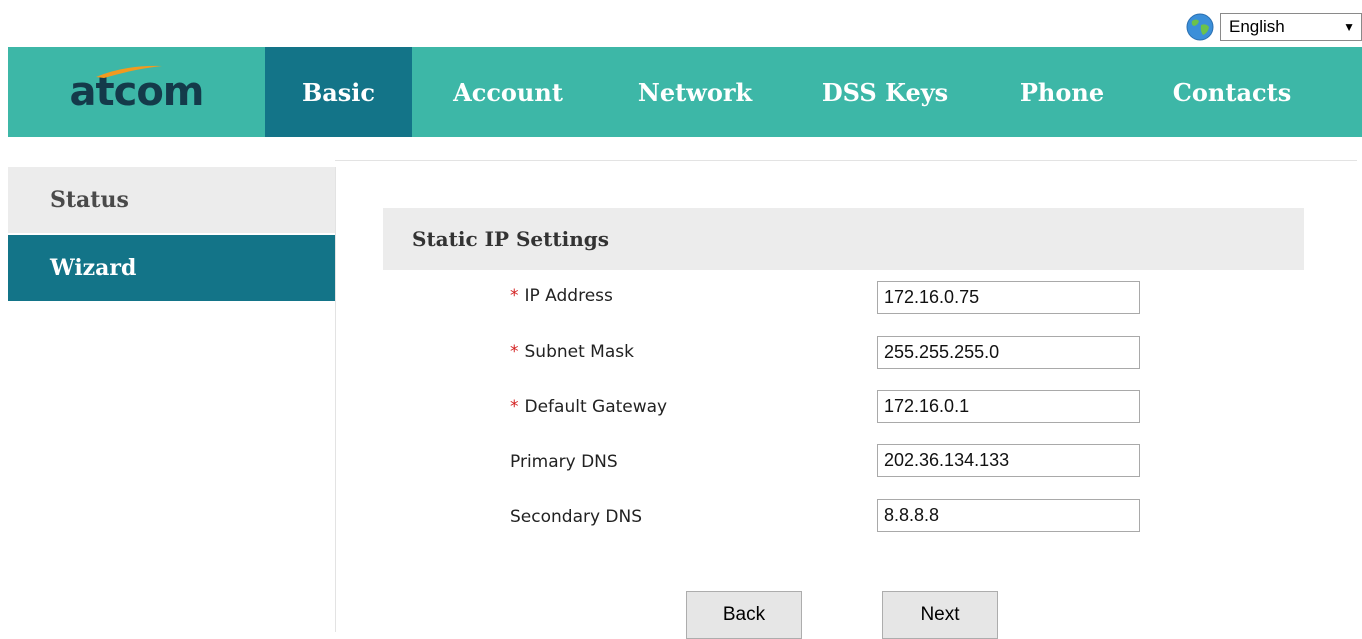 This screenshot has width=1362, height=639. Describe the element at coordinates (335, 399) in the screenshot. I see `sidebar-divider` at that location.